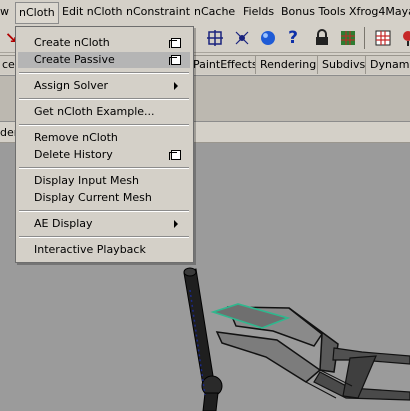 This screenshot has height=411, width=410. Describe the element at coordinates (175, 43) in the screenshot. I see `create-ncloth-options-icon` at that location.